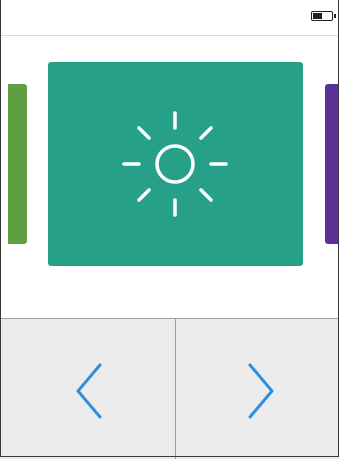 This screenshot has height=459, width=339. What do you see at coordinates (169, 17) in the screenshot?
I see `status-bar` at bounding box center [169, 17].